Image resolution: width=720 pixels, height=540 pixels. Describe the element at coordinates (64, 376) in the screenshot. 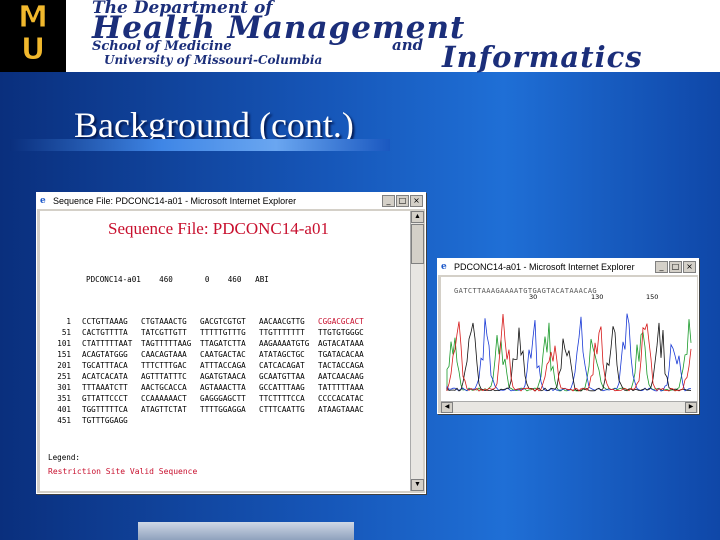

I see `row-position: 251` at that location.